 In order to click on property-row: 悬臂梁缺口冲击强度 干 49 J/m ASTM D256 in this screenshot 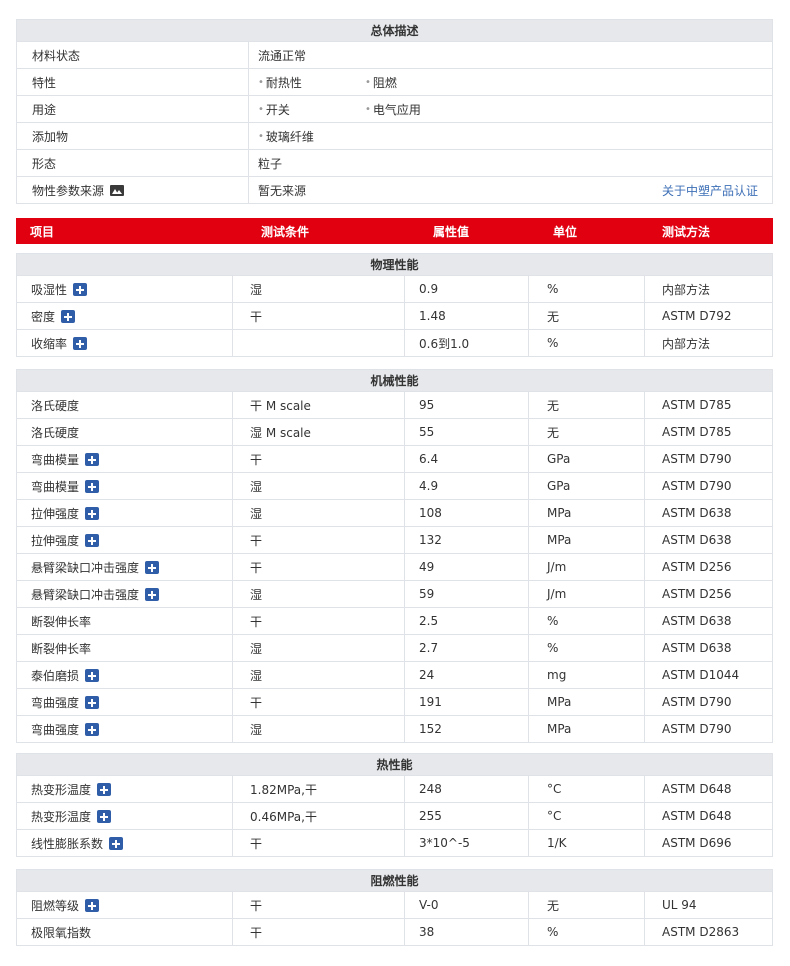, I will do `click(394, 567)`.